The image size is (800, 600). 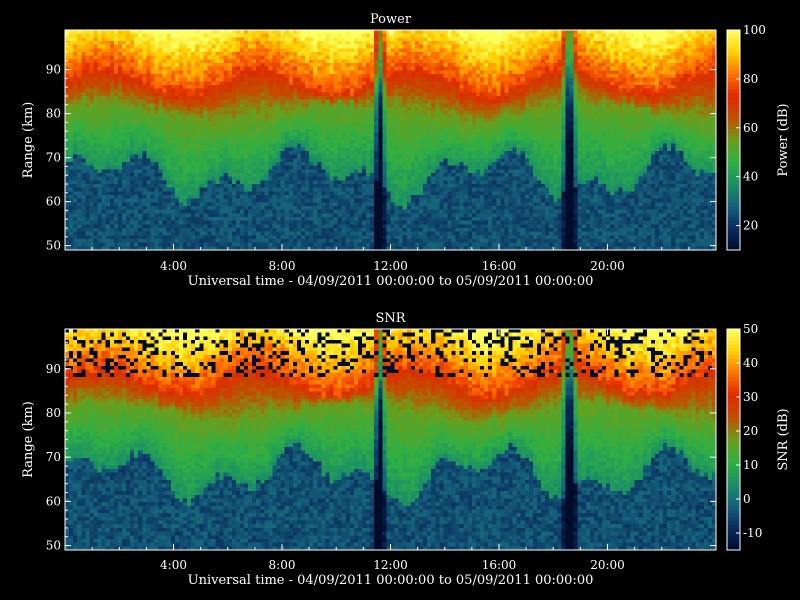 I want to click on y-tick-label: 90, so click(x=53, y=70).